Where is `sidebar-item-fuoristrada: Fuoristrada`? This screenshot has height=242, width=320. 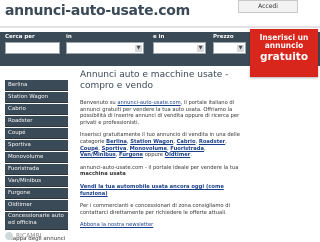
sidebar-item-fuoristrada: Fuoristrada is located at coordinates (36, 169).